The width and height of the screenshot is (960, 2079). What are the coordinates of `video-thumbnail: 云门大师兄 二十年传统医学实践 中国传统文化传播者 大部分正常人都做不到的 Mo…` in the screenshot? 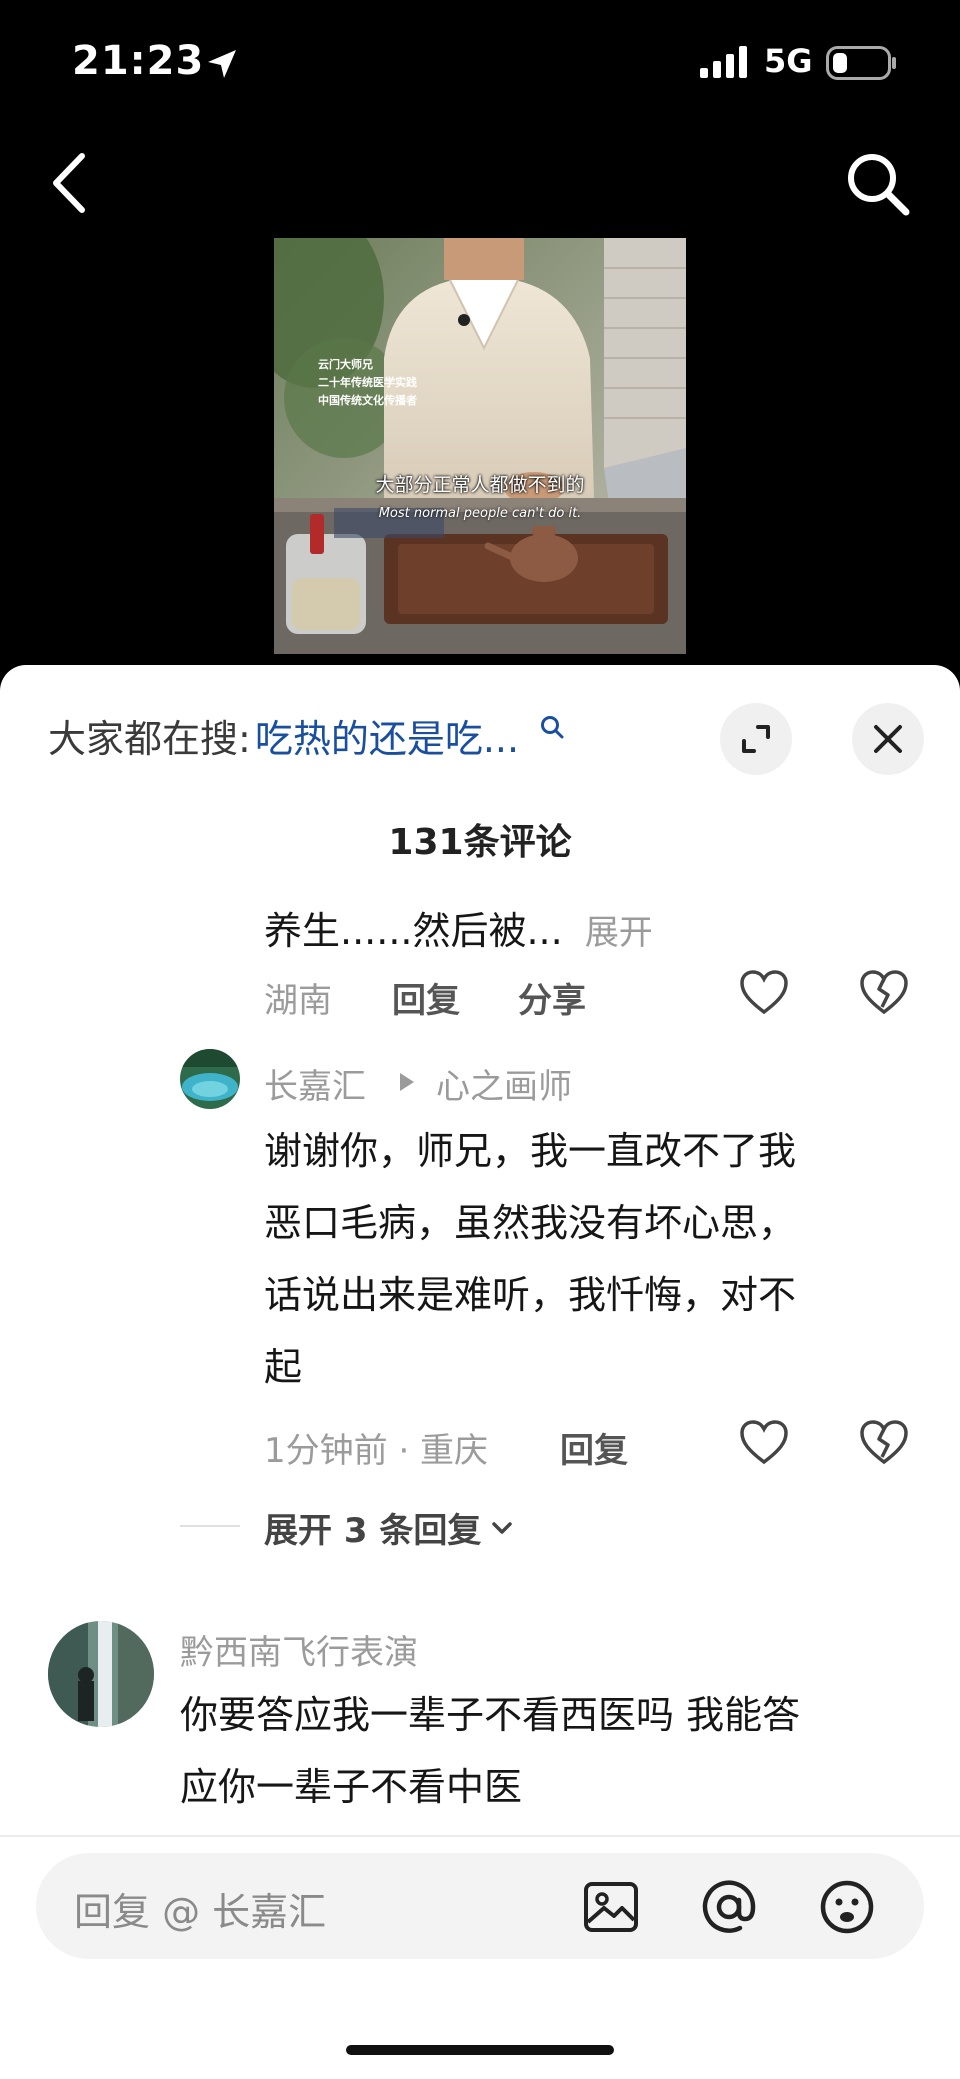 It's located at (480, 446).